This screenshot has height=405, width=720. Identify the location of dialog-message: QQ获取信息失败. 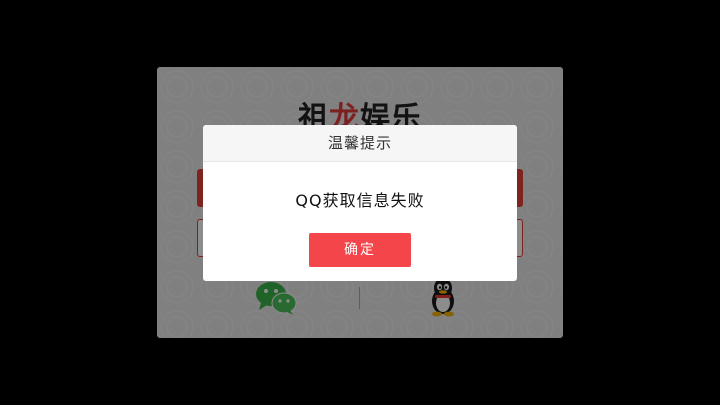
(360, 200).